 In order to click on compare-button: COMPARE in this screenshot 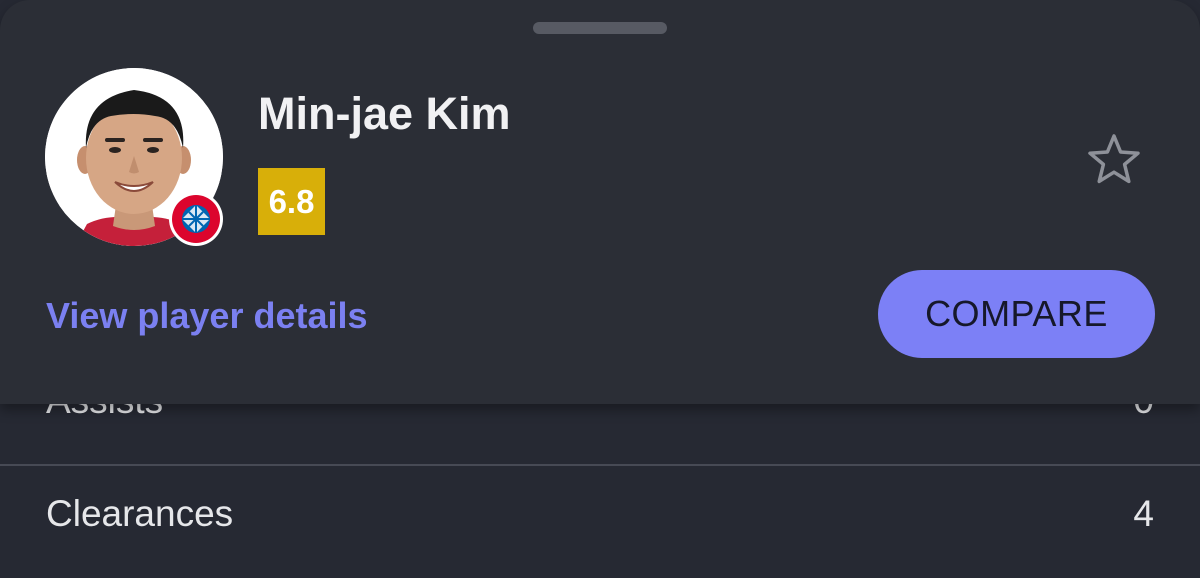, I will do `click(1016, 314)`.